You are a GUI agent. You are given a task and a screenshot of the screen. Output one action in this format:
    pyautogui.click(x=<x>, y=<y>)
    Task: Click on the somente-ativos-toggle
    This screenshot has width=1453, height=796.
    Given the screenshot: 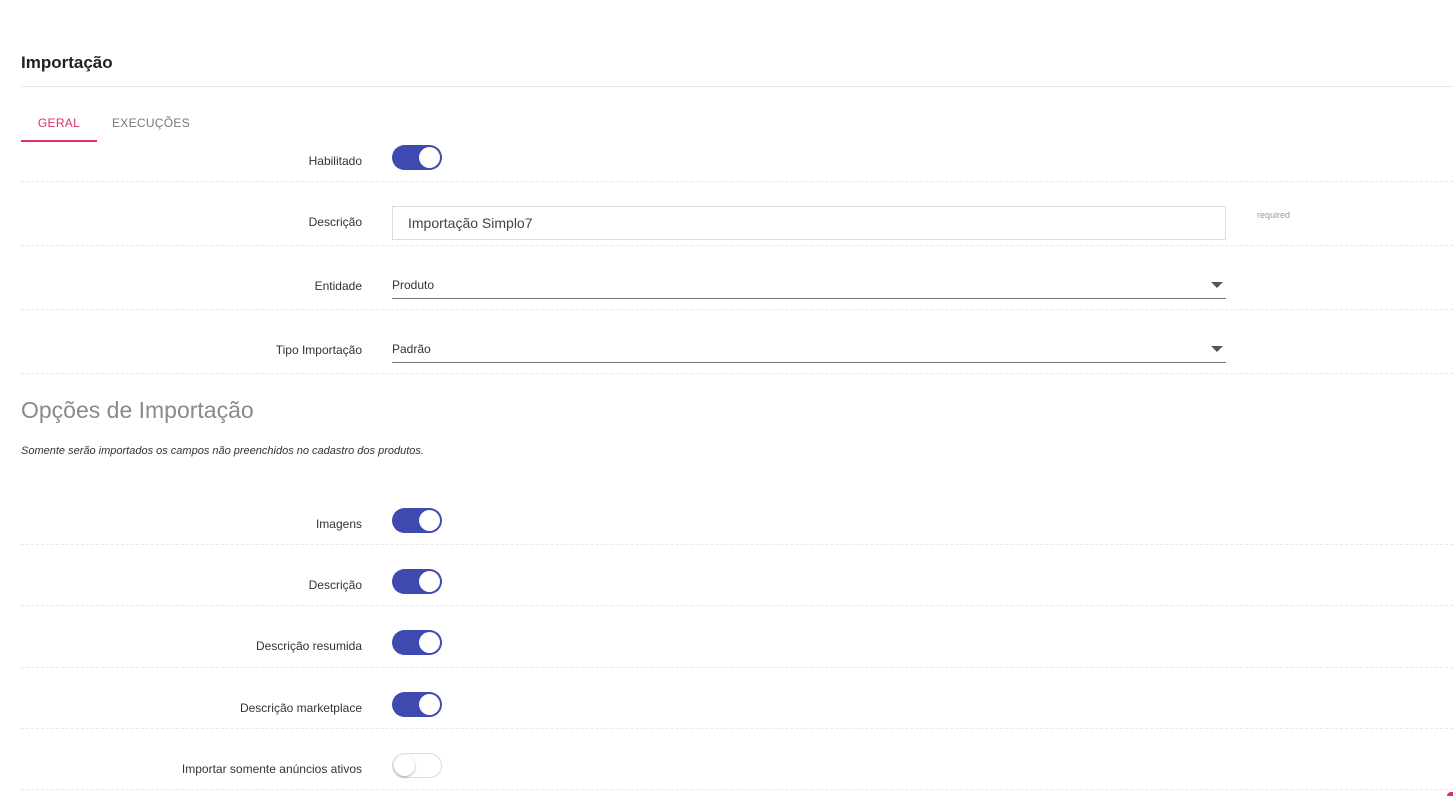 What is the action you would take?
    pyautogui.click(x=417, y=765)
    